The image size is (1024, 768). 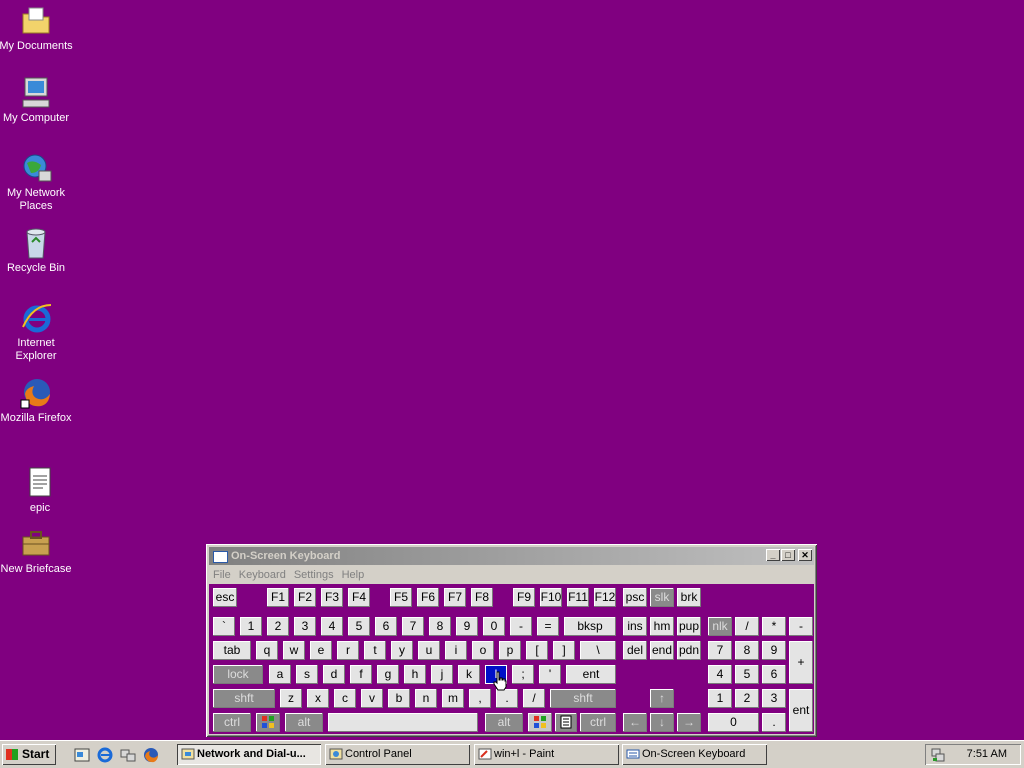 I want to click on key-enter: ent, so click(x=591, y=674).